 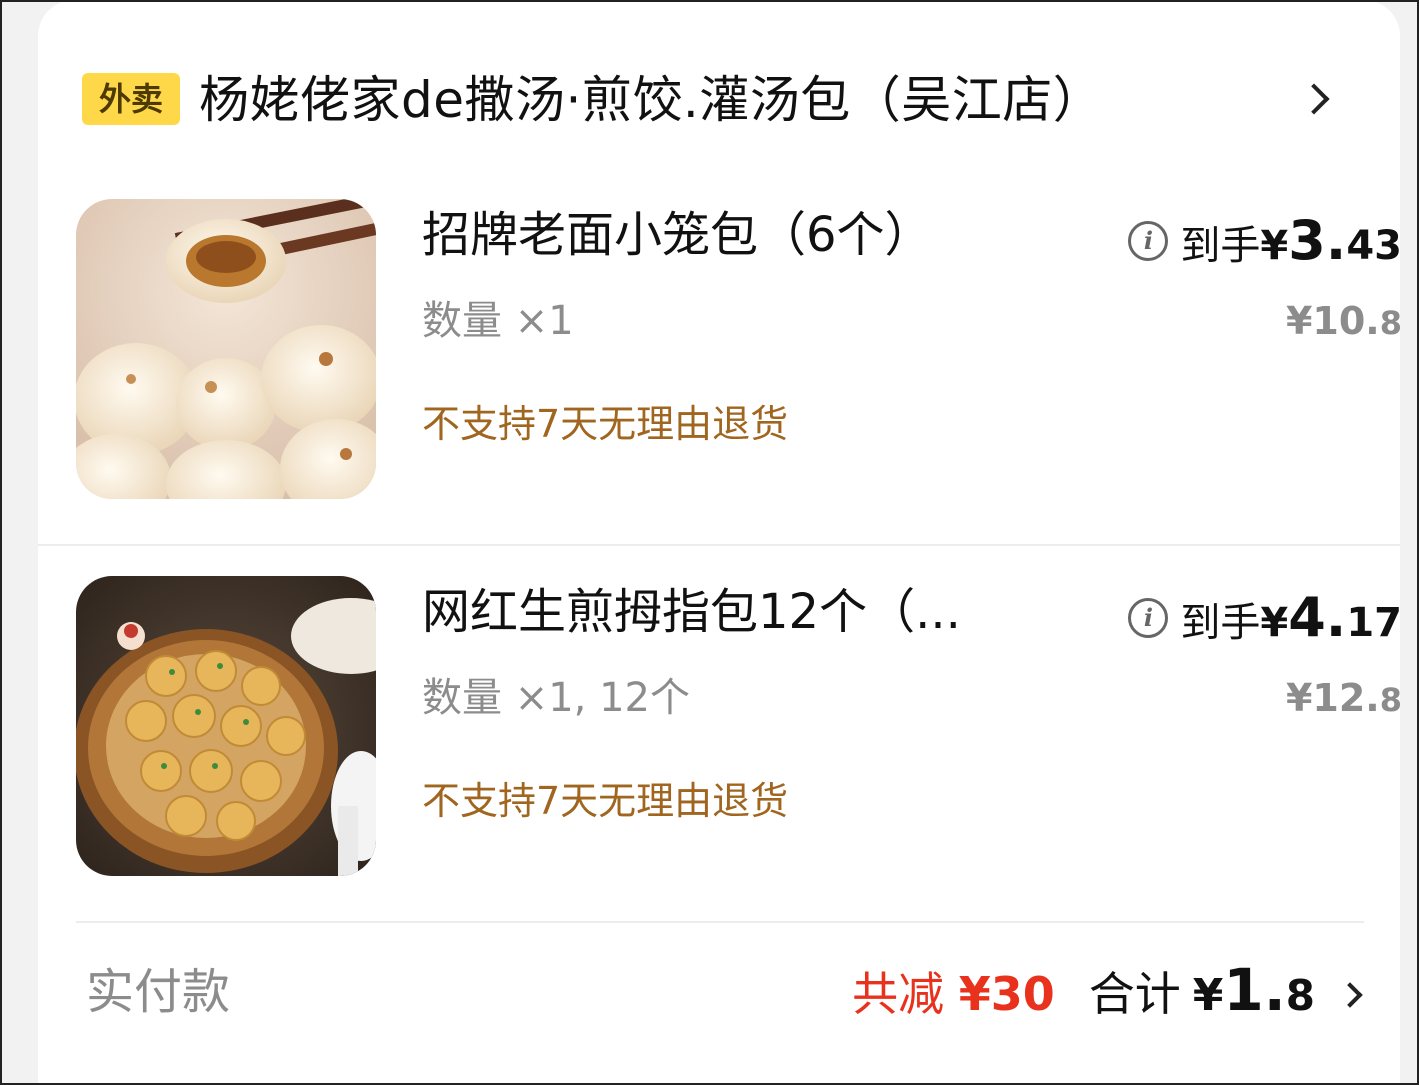 I want to click on shop-name: 杨姥佬家de撒汤·煎饺.灌汤包（吴江店）, so click(x=651, y=100).